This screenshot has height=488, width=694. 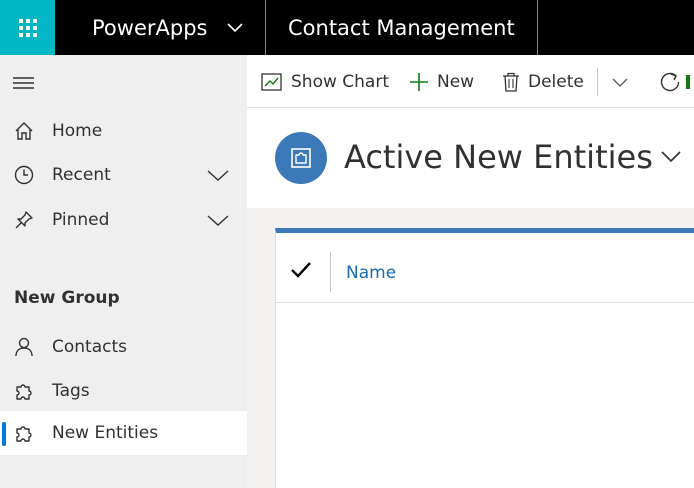 What do you see at coordinates (272, 82) in the screenshot?
I see `chart-icon` at bounding box center [272, 82].